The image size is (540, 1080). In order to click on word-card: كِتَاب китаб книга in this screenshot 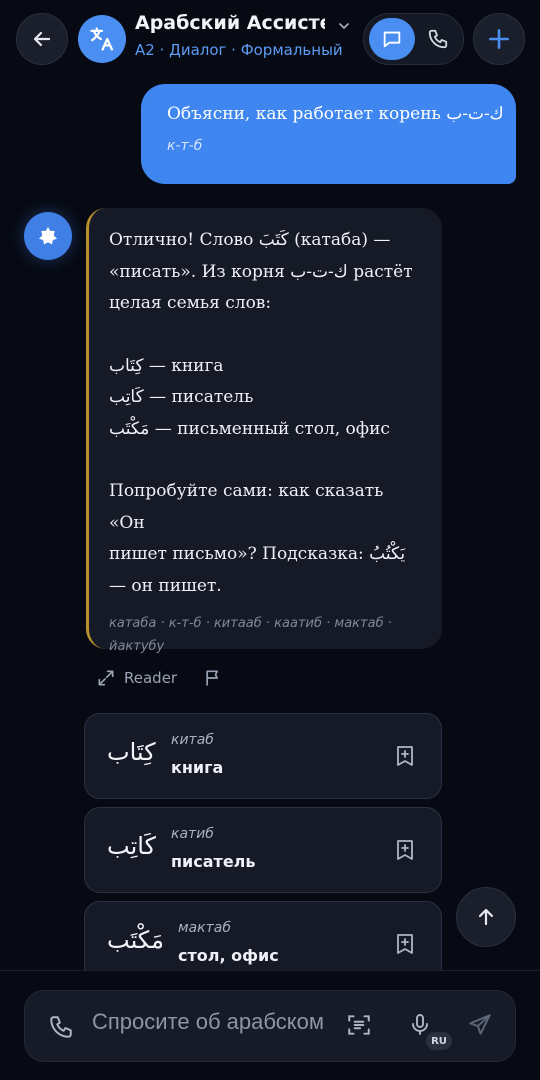, I will do `click(263, 756)`.